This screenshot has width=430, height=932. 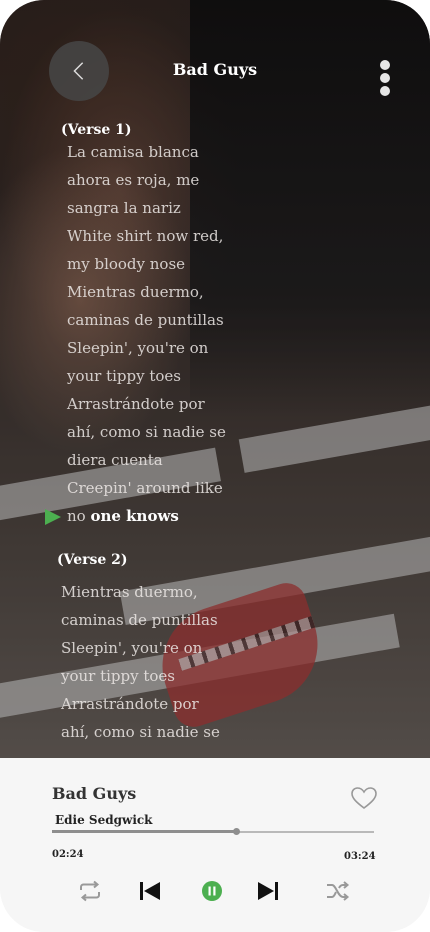 What do you see at coordinates (215, 69) in the screenshot?
I see `page-title: Bad Guys` at bounding box center [215, 69].